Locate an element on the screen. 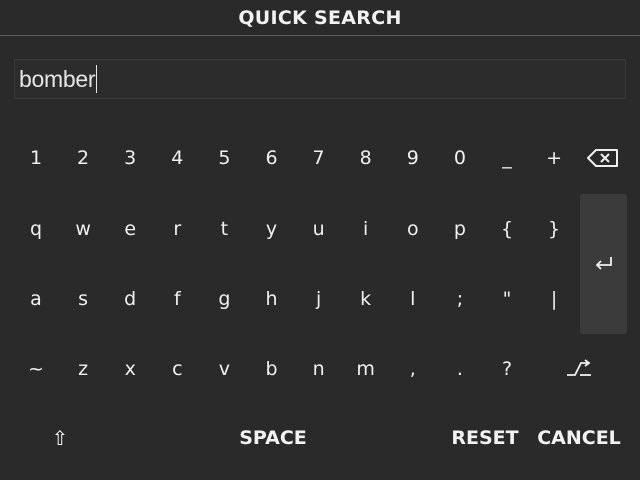 The width and height of the screenshot is (640, 480). key-row3-11: | is located at coordinates (554, 299).